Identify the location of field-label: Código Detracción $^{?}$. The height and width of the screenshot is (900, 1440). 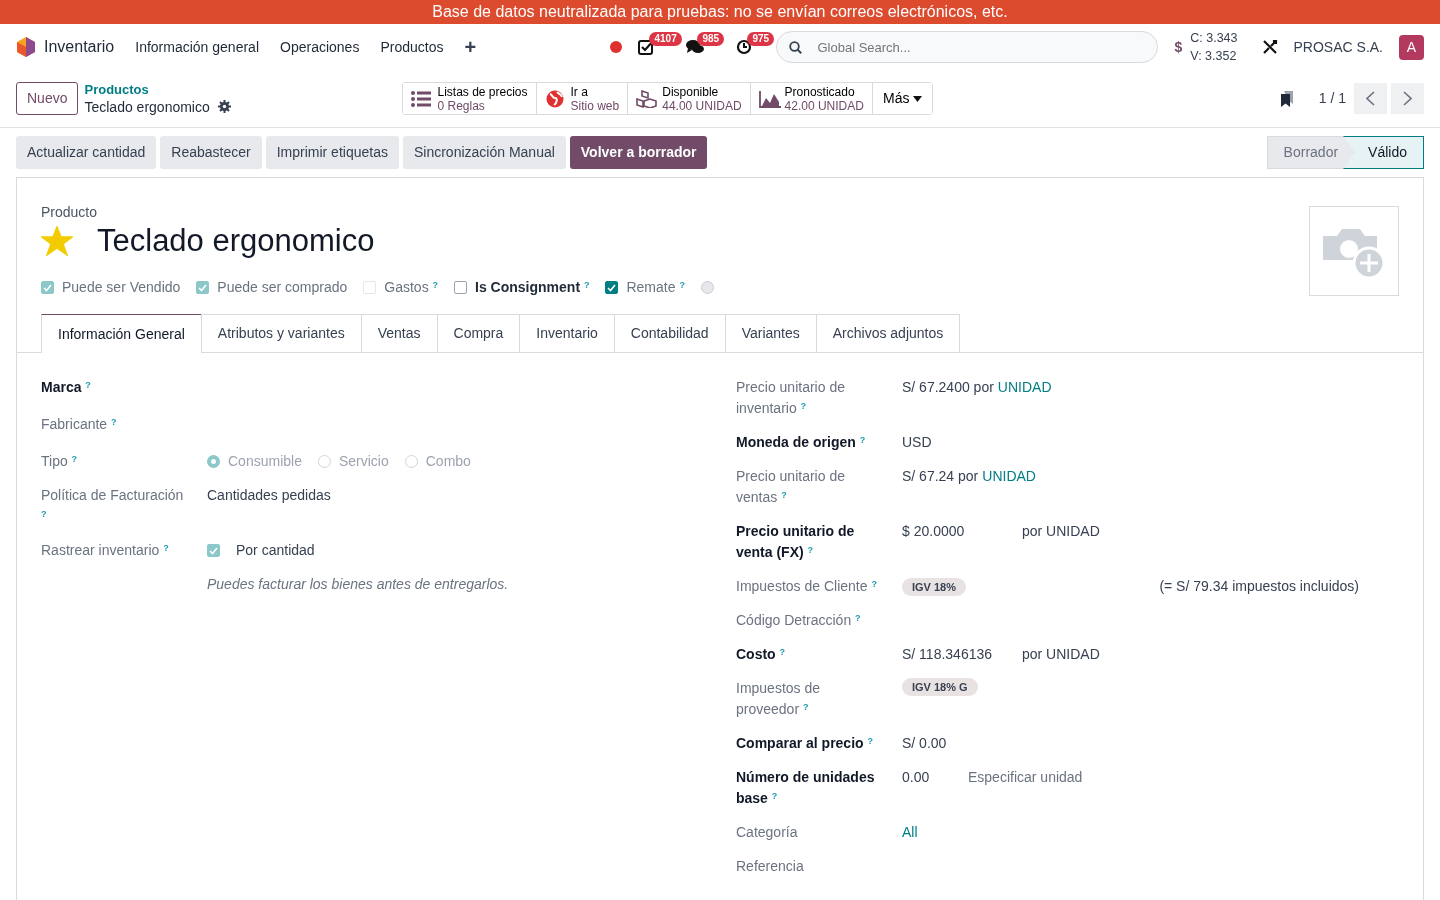
(799, 620).